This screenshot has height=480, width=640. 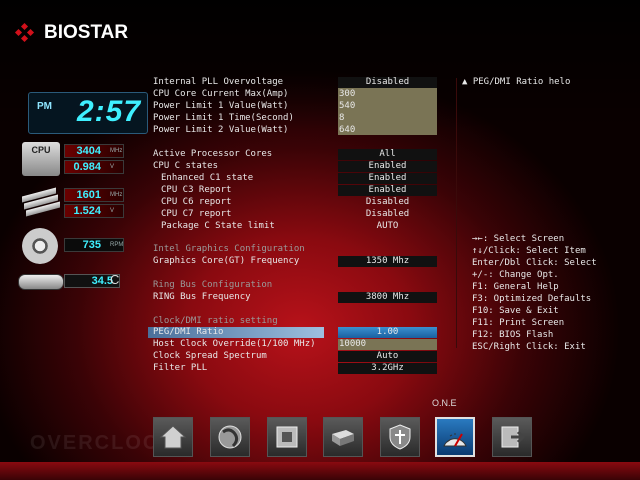 What do you see at coordinates (213, 285) in the screenshot?
I see `section-ring-bus: Ring Bus Configuration` at bounding box center [213, 285].